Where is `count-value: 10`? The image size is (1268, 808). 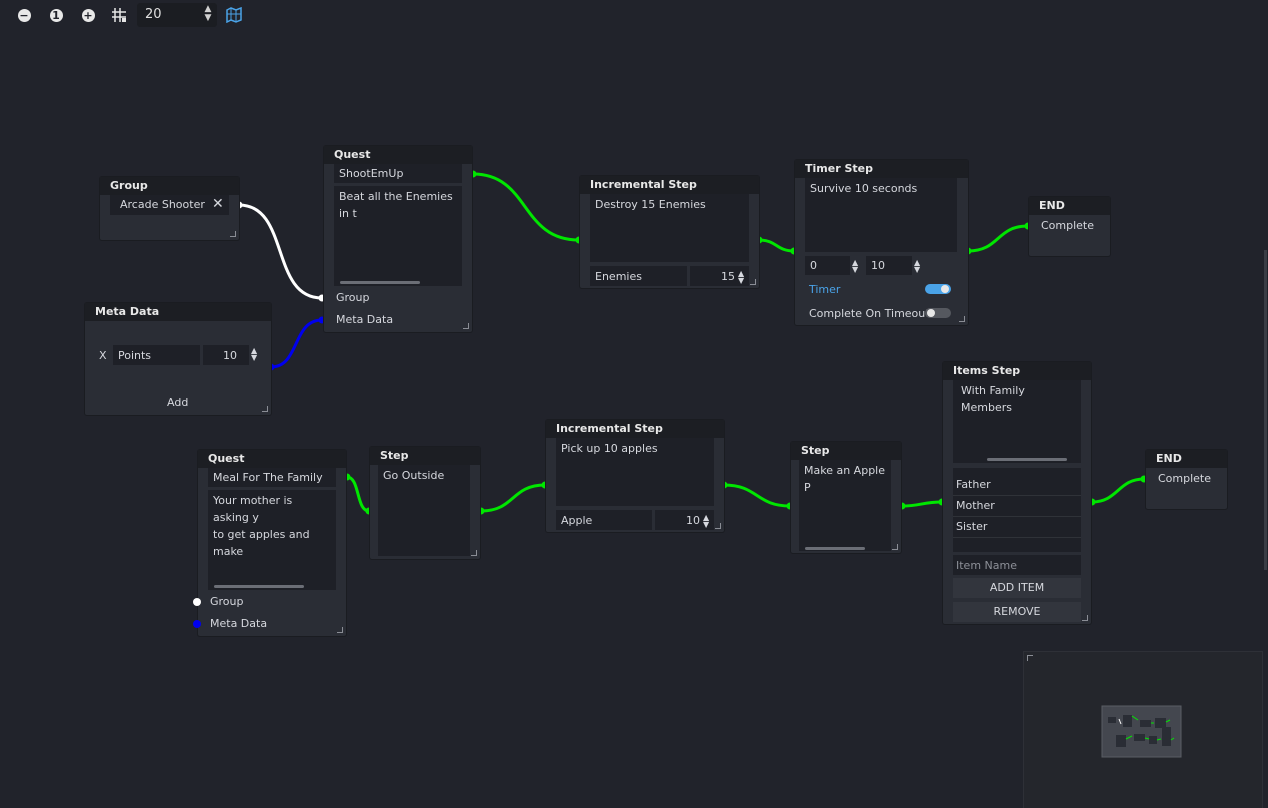 count-value: 10 is located at coordinates (693, 520).